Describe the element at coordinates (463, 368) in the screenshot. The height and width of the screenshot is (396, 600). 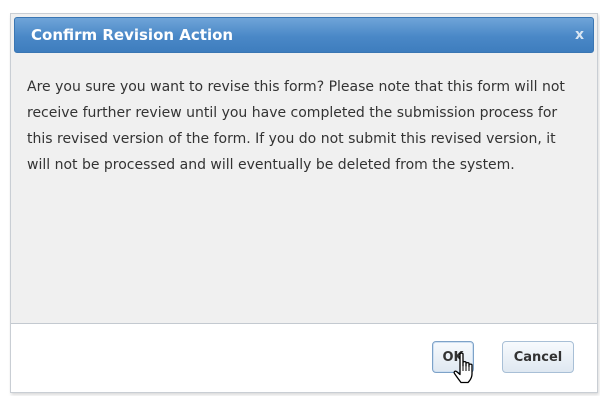
I see `hand-pointer-icon` at that location.